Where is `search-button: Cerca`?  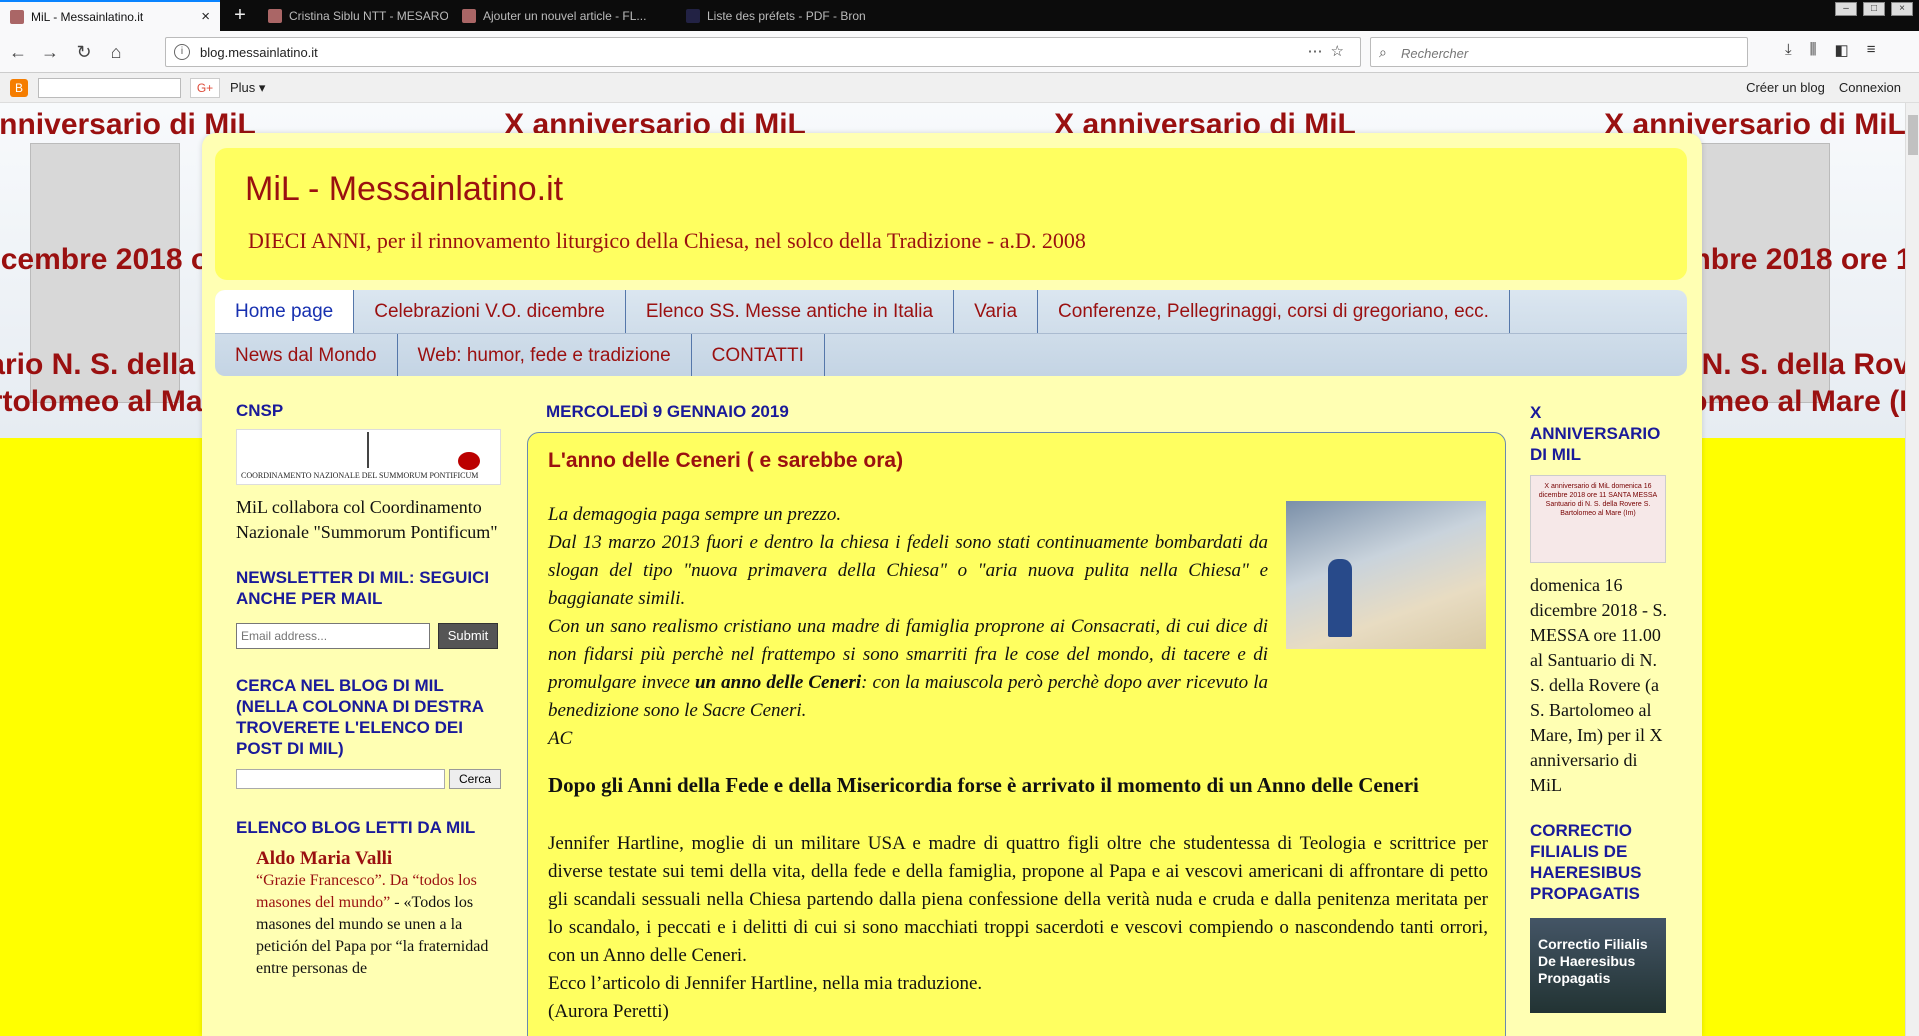
search-button: Cerca is located at coordinates (475, 779).